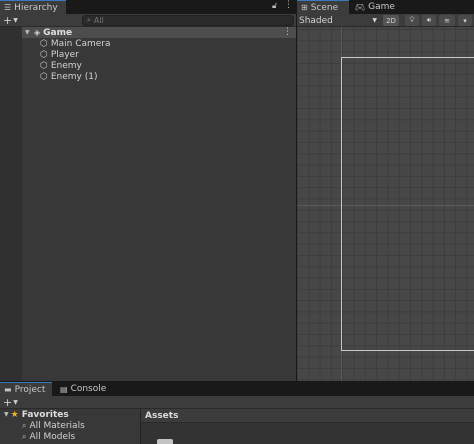 This screenshot has height=444, width=474. Describe the element at coordinates (165, 441) in the screenshot. I see `folder-icon` at that location.